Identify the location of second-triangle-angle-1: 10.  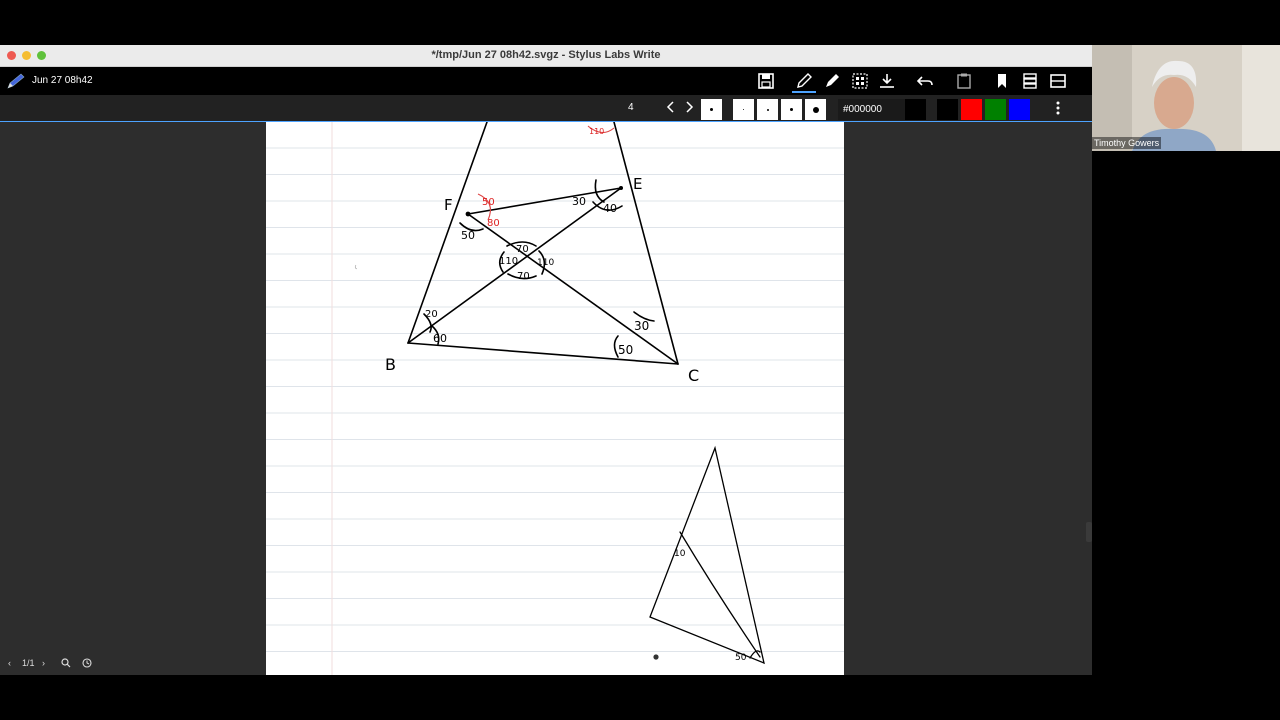
(680, 554).